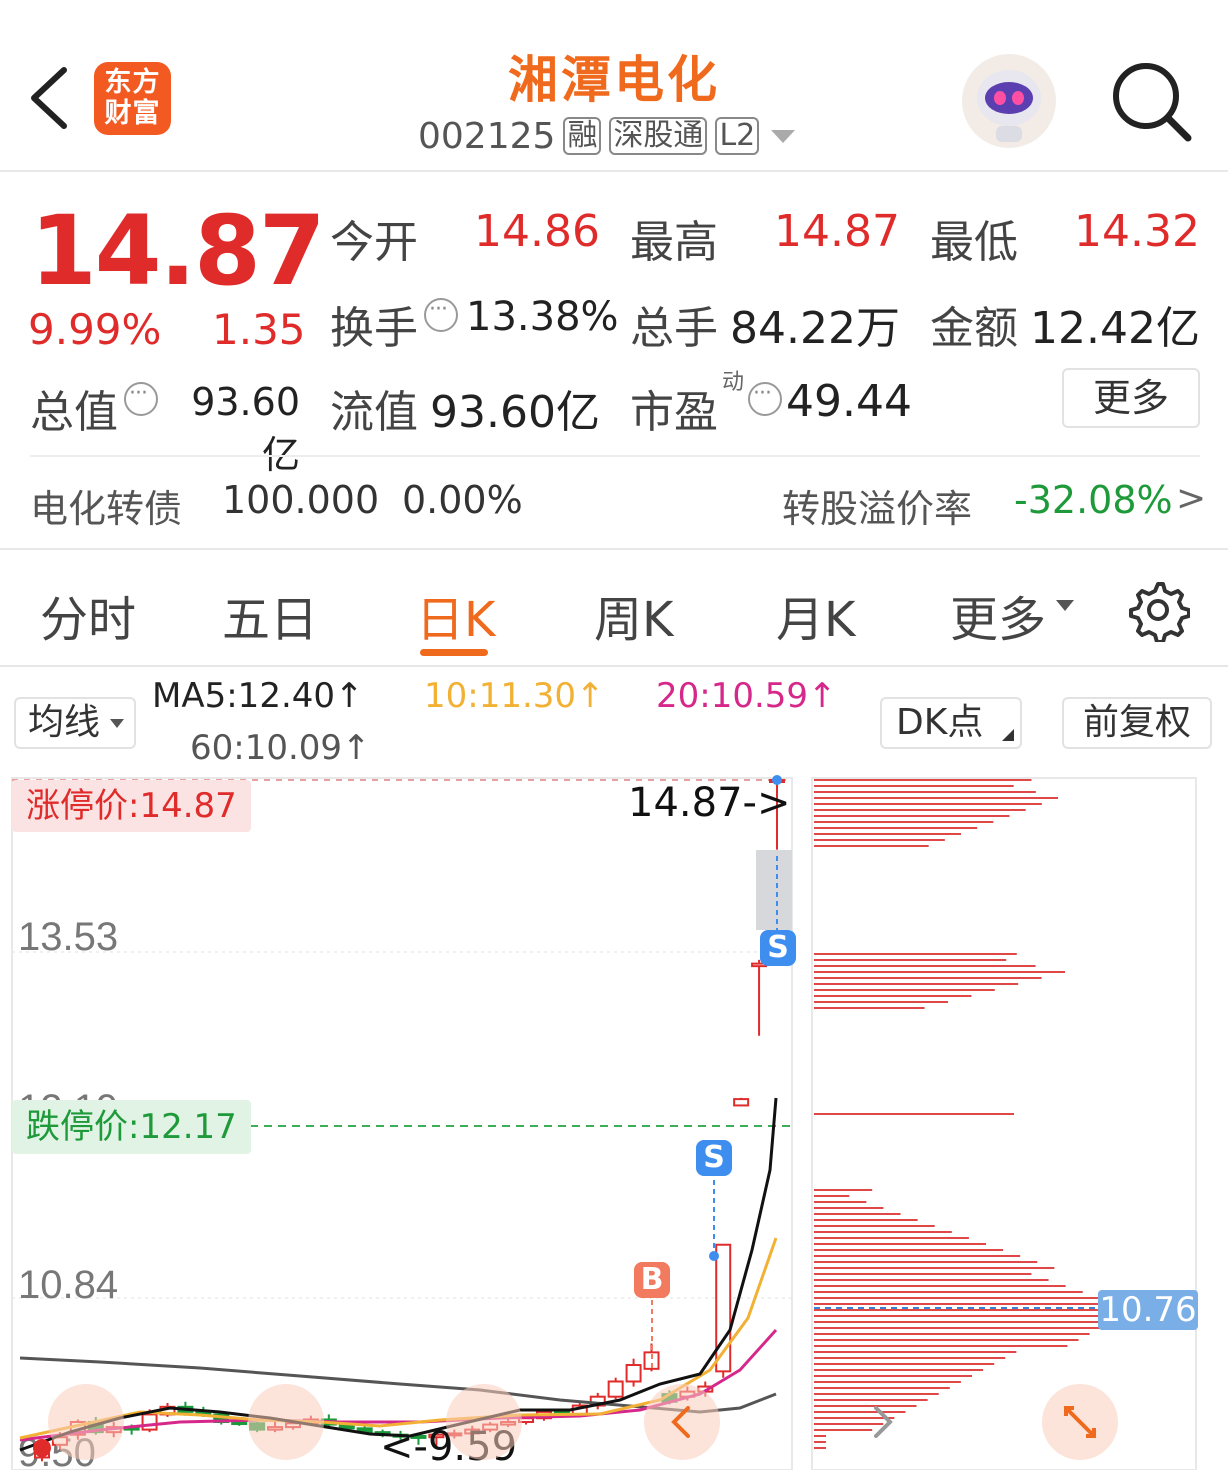 The width and height of the screenshot is (1228, 1470). Describe the element at coordinates (542, 317) in the screenshot. I see `turnover-value: 13.38%` at that location.